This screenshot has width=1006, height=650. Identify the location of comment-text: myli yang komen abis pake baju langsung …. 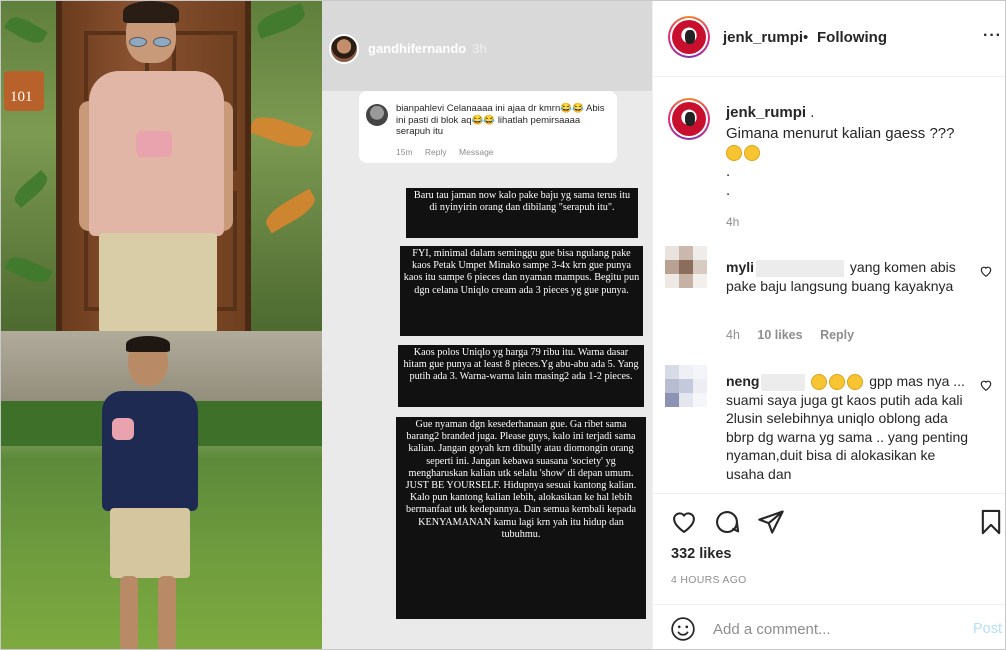
(841, 276).